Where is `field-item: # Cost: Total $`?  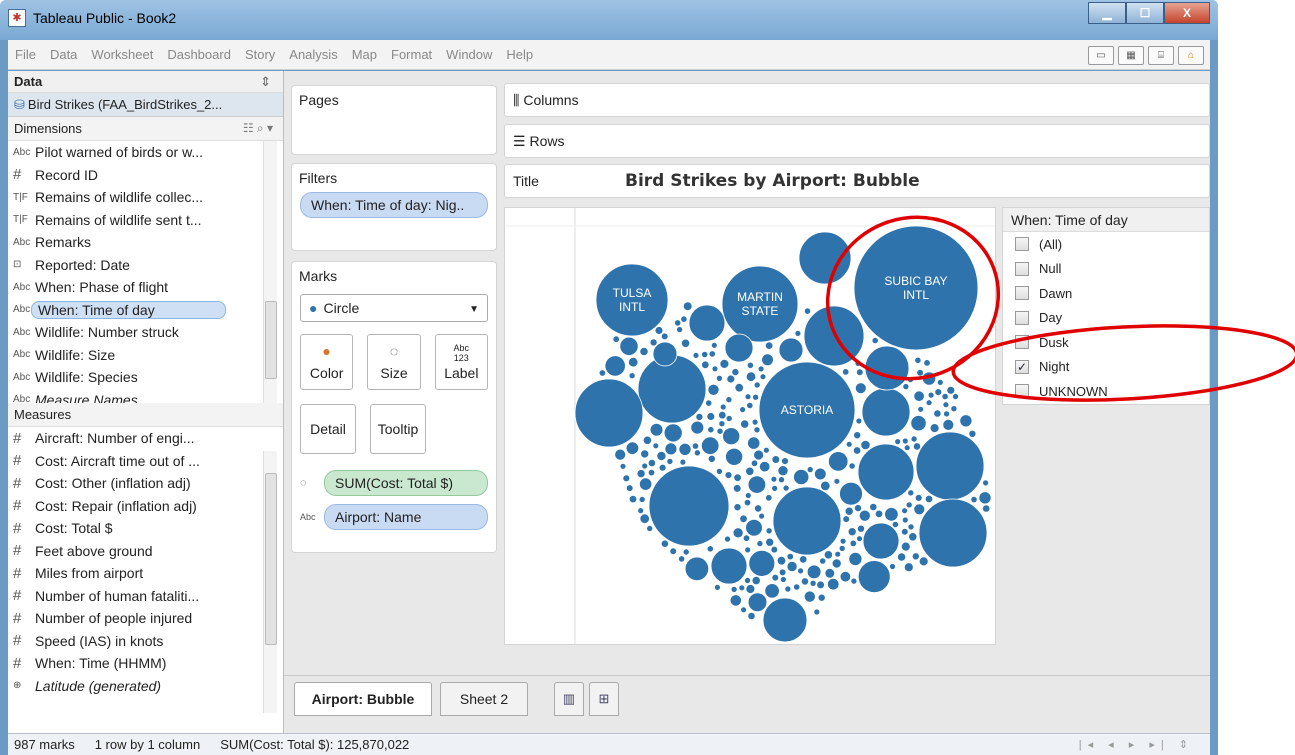 field-item: # Cost: Total $ is located at coordinates (145, 528).